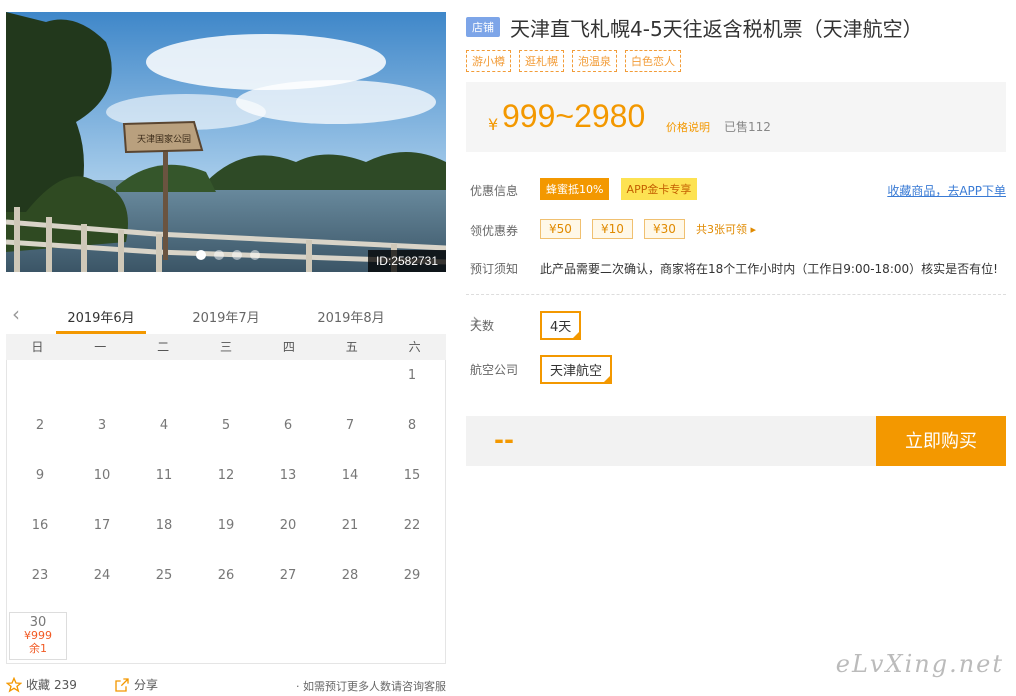 The width and height of the screenshot is (1016, 696). What do you see at coordinates (688, 127) in the screenshot?
I see `price-note-link: 价格说明` at bounding box center [688, 127].